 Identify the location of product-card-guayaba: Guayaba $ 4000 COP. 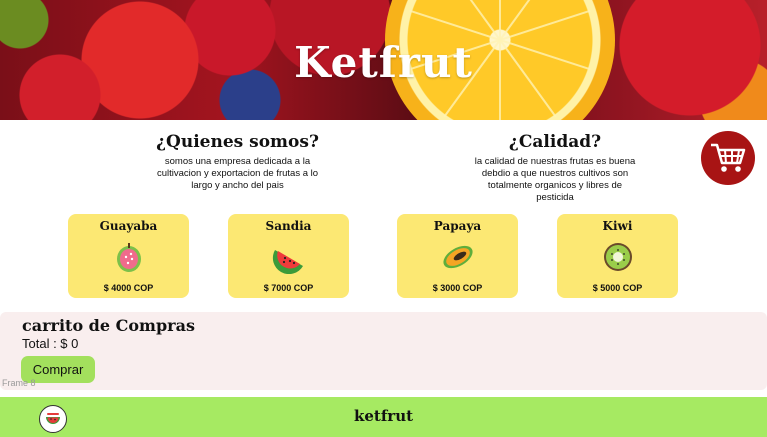
(128, 256).